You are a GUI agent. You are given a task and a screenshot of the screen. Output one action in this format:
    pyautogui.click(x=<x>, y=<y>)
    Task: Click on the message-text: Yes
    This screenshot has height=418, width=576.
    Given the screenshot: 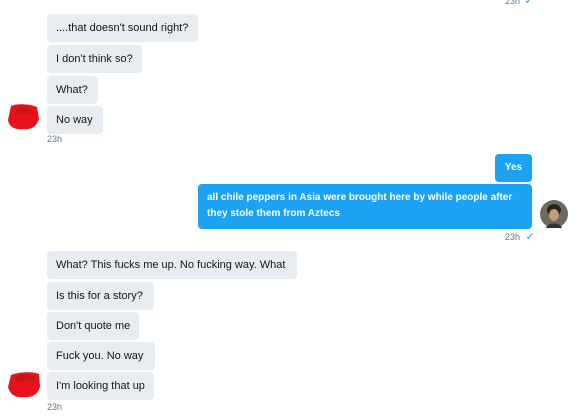 What is the action you would take?
    pyautogui.click(x=513, y=167)
    